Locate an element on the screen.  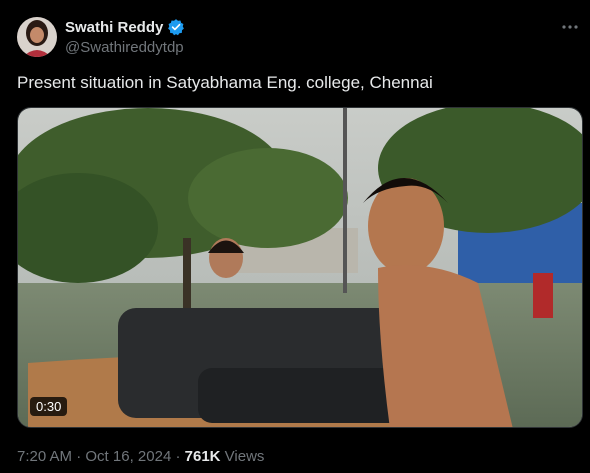
views-label: Views is located at coordinates (242, 456).